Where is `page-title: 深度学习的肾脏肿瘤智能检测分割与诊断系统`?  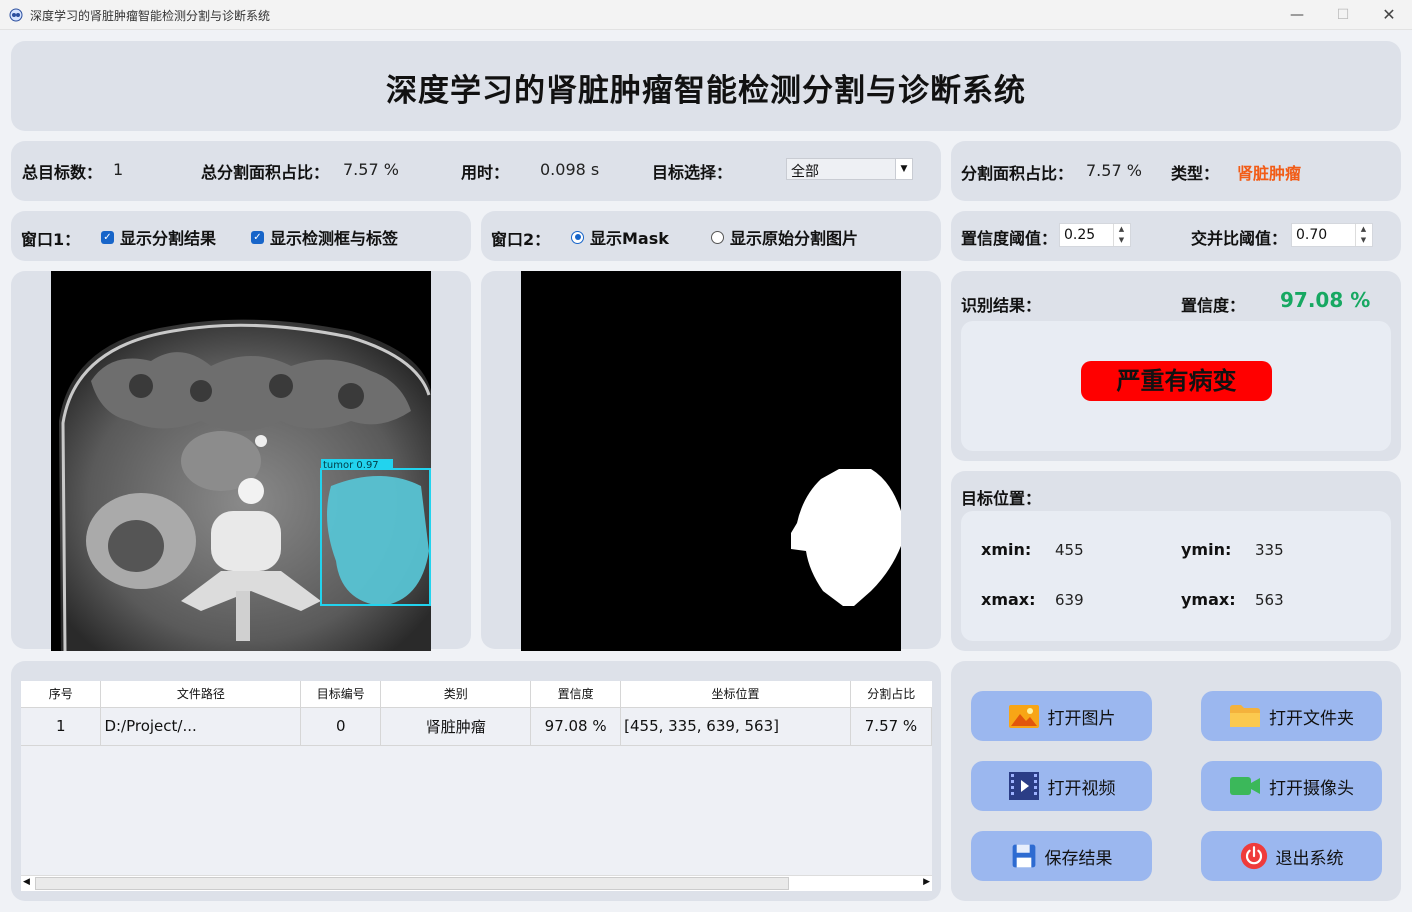
page-title: 深度学习的肾脏肿瘤智能检测分割与诊断系统 is located at coordinates (706, 91).